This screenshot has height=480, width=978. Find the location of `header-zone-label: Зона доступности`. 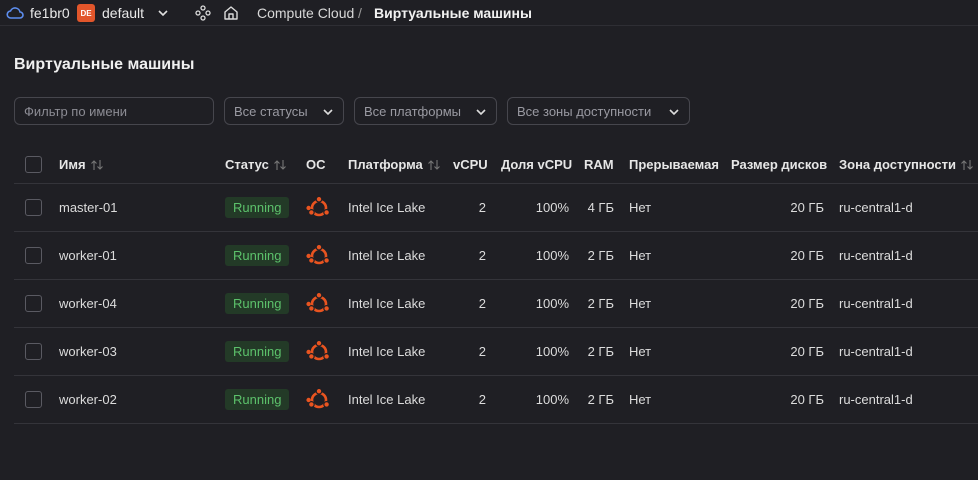

header-zone-label: Зона доступности is located at coordinates (898, 164).